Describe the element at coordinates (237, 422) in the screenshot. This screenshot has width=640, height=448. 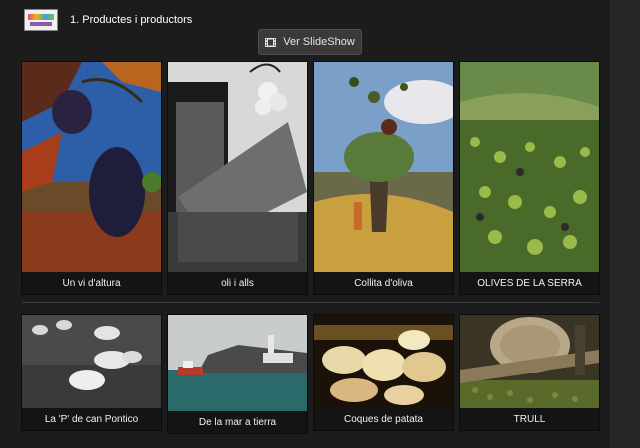
I see `card-caption: De la mar a tierra` at that location.